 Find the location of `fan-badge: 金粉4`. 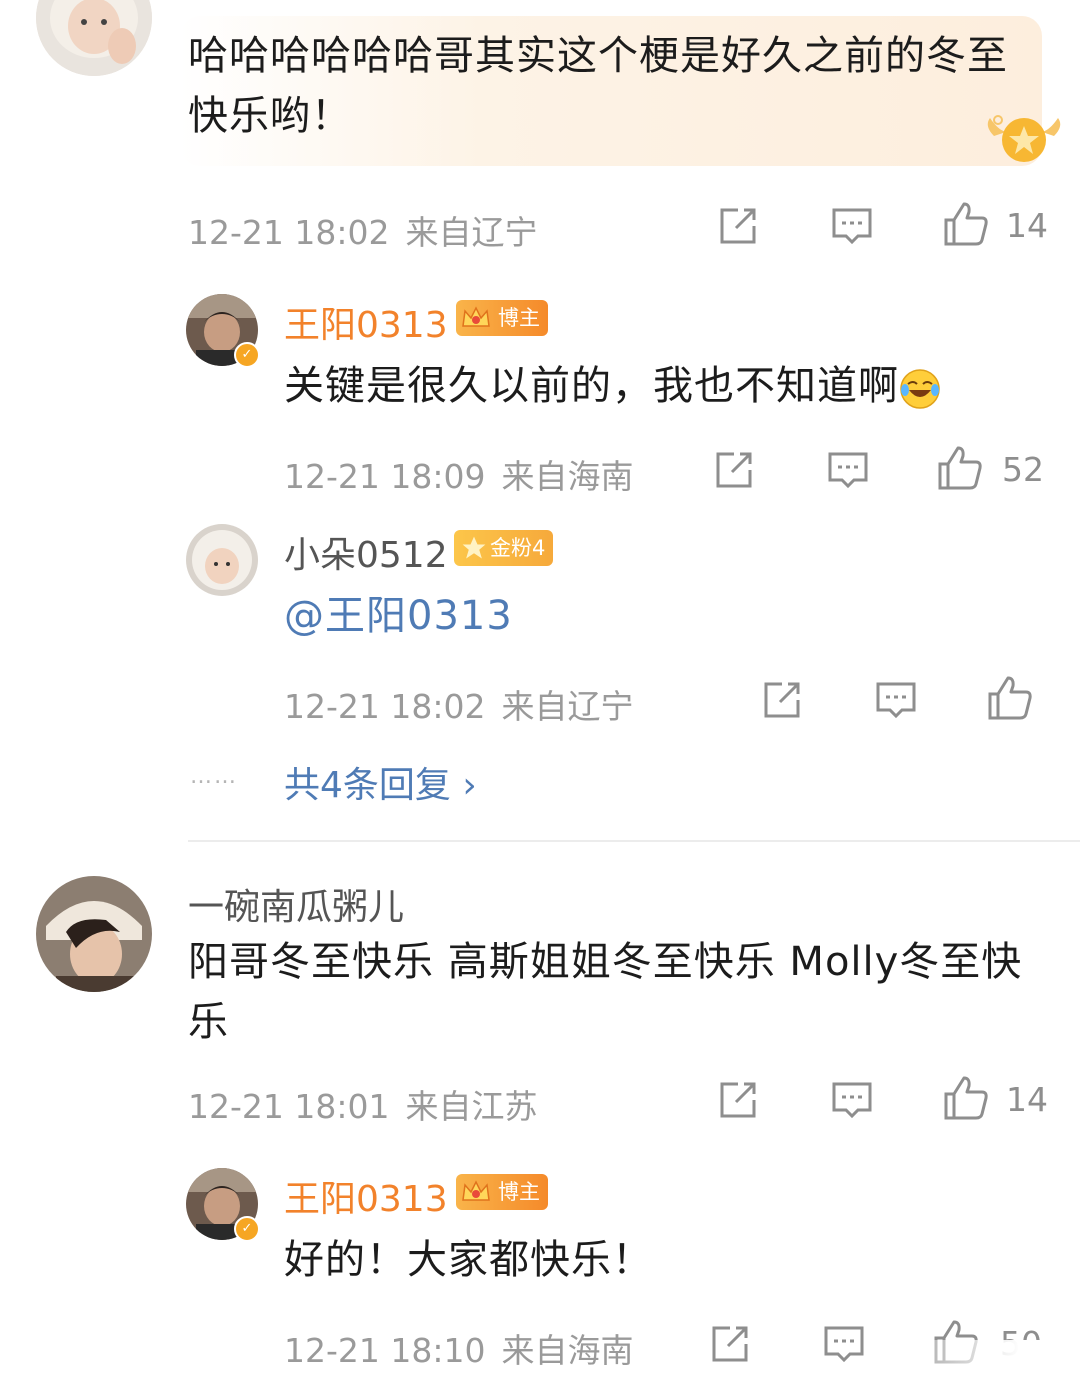

fan-badge: 金粉4 is located at coordinates (504, 548).